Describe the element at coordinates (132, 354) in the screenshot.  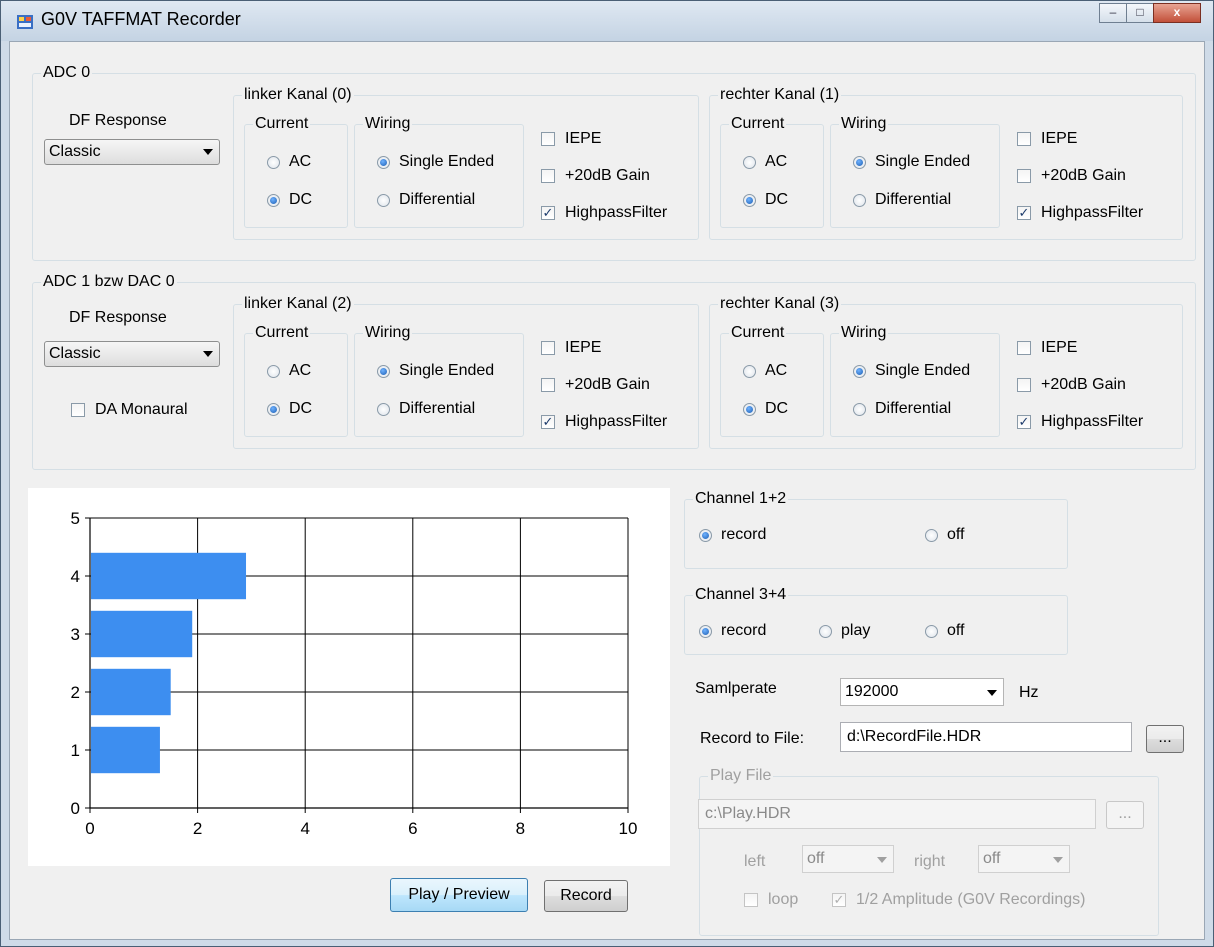
I see `adc1-df-select: Classic` at that location.